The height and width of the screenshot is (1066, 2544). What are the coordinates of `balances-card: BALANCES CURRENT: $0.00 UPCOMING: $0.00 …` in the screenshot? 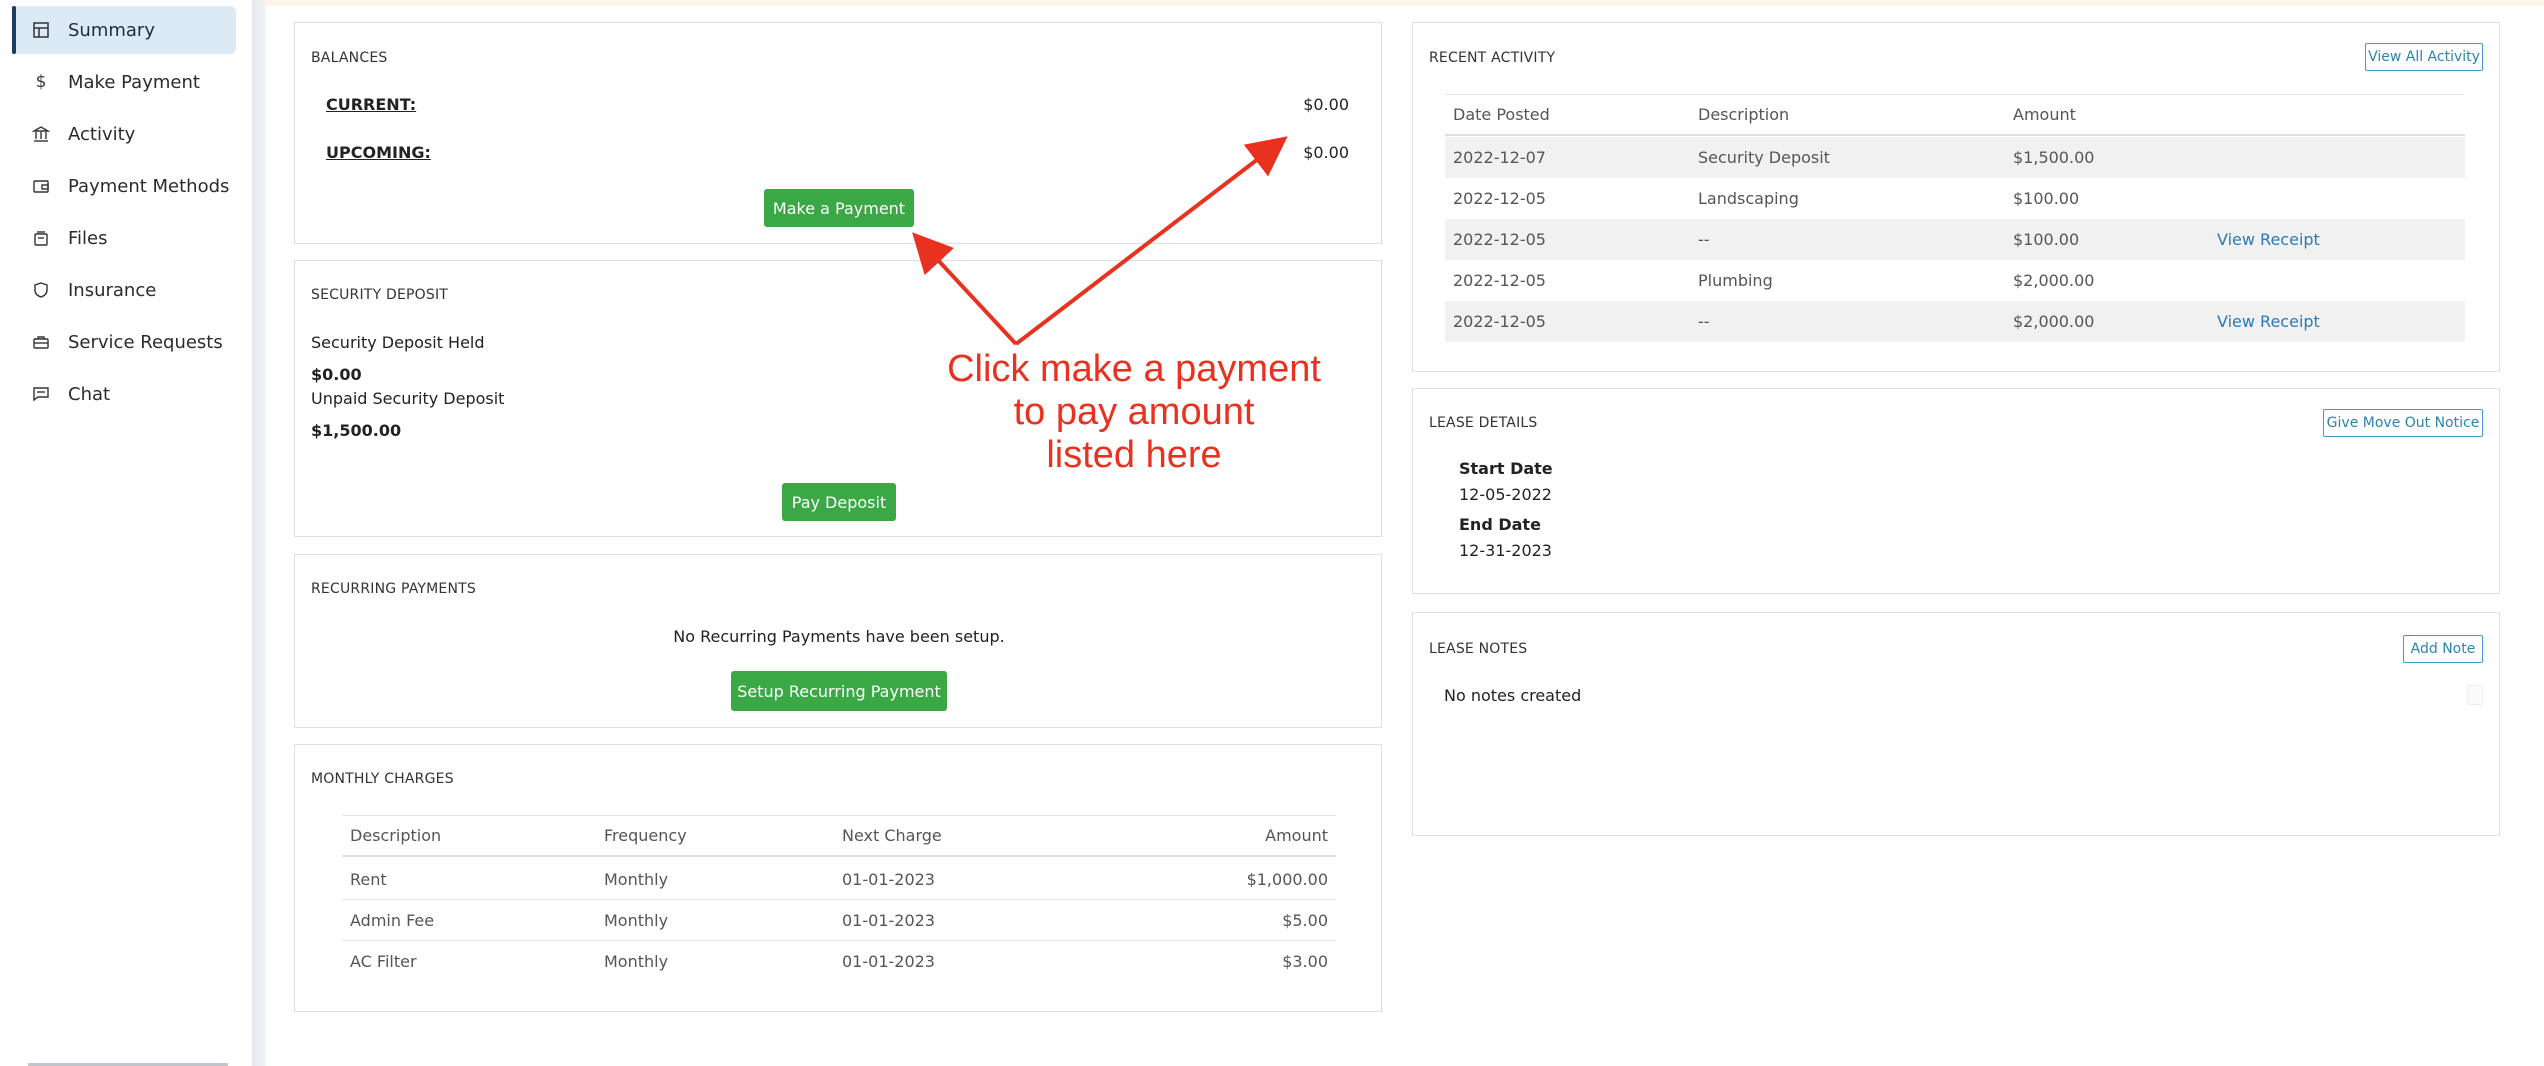 It's located at (838, 133).